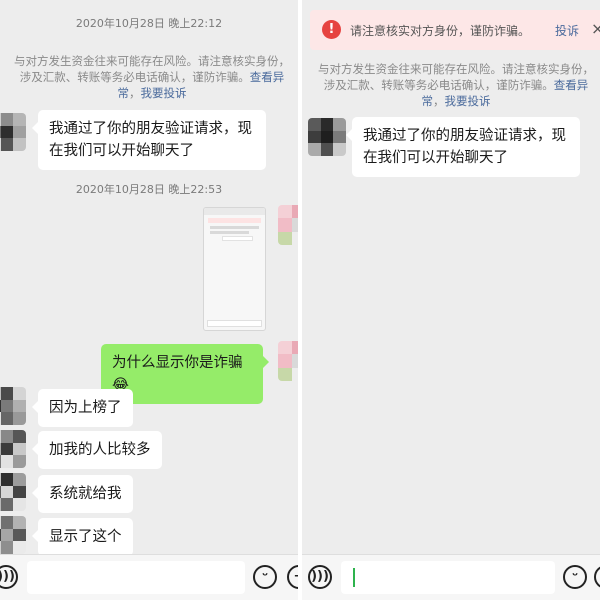 The image size is (600, 600). What do you see at coordinates (82, 537) in the screenshot?
I see `message-bubble-received: 显示了这个` at bounding box center [82, 537].